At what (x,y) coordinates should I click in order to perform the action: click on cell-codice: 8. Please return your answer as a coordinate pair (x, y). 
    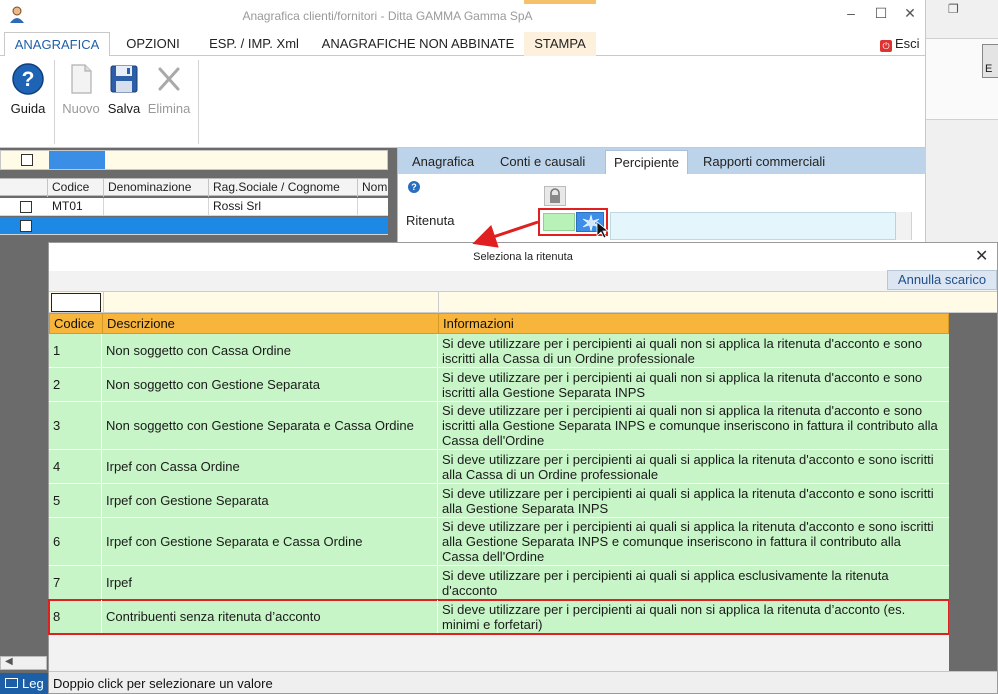
    Looking at the image, I should click on (75, 616).